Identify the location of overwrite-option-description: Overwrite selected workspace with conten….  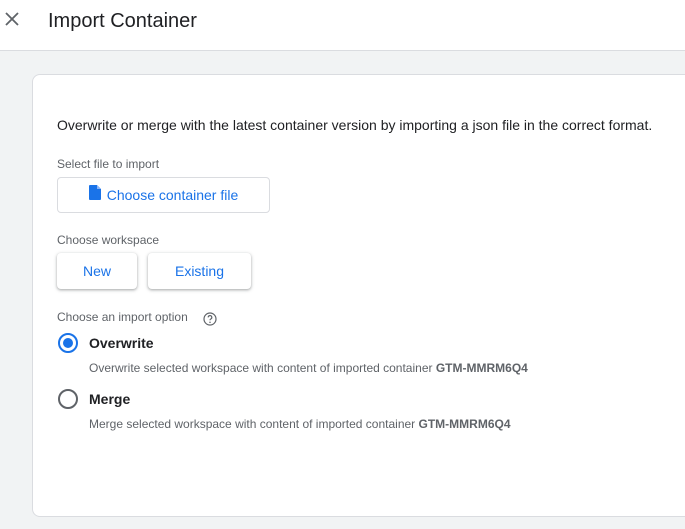
(308, 368).